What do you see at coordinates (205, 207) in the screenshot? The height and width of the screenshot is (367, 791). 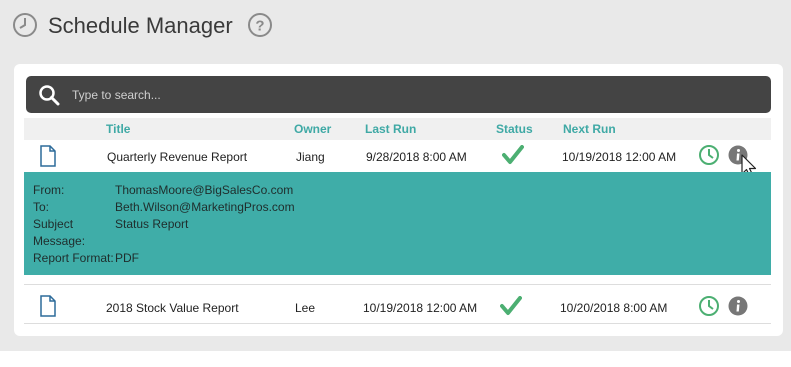 I see `detail-to-value: Beth.Wilson@MarketingPros.com` at bounding box center [205, 207].